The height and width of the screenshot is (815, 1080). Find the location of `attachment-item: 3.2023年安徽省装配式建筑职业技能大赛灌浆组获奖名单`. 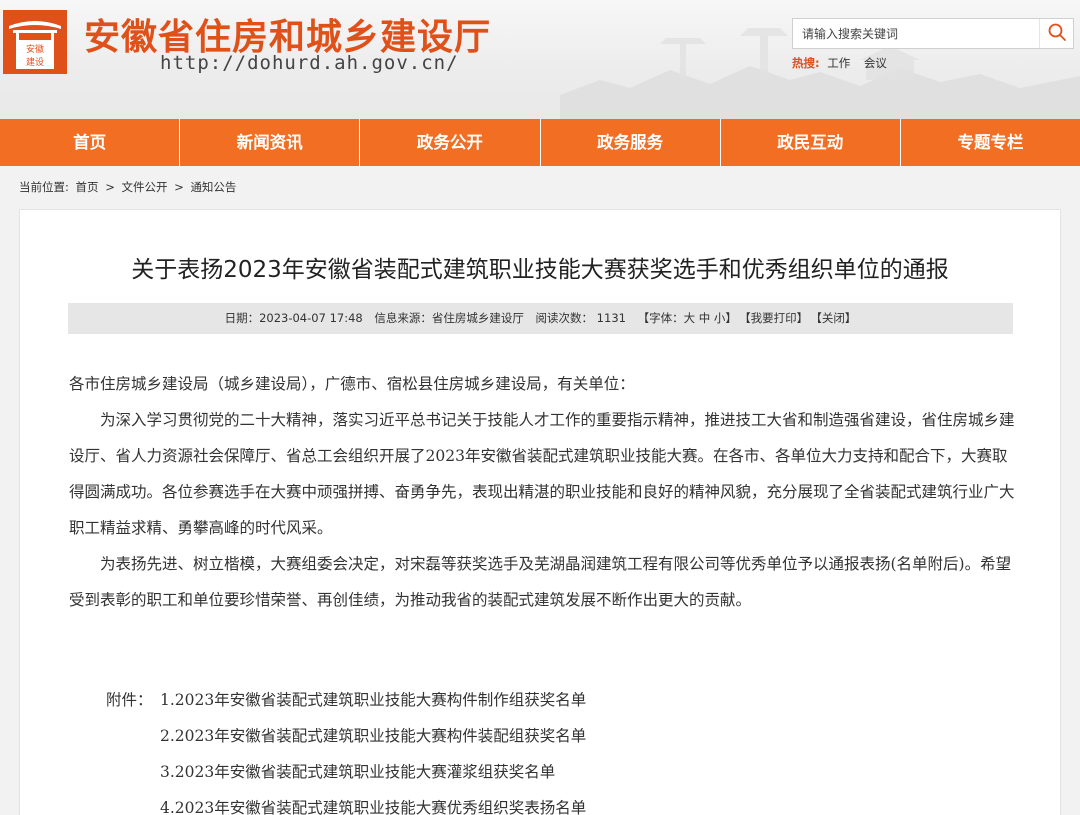

attachment-item: 3.2023年安徽省装配式建筑职业技能大赛灌浆组获奖名单 is located at coordinates (357, 772).